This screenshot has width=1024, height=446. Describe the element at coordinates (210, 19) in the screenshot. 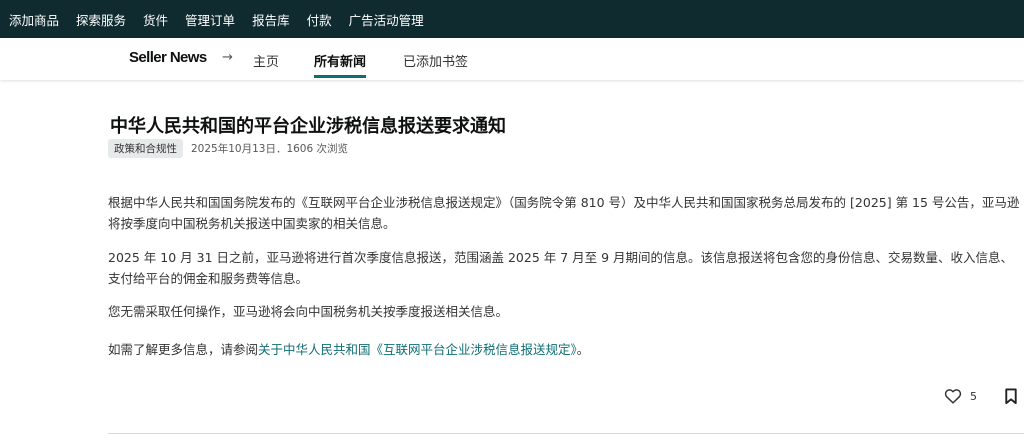

I see `nav-manage-orders: 管理订单` at that location.